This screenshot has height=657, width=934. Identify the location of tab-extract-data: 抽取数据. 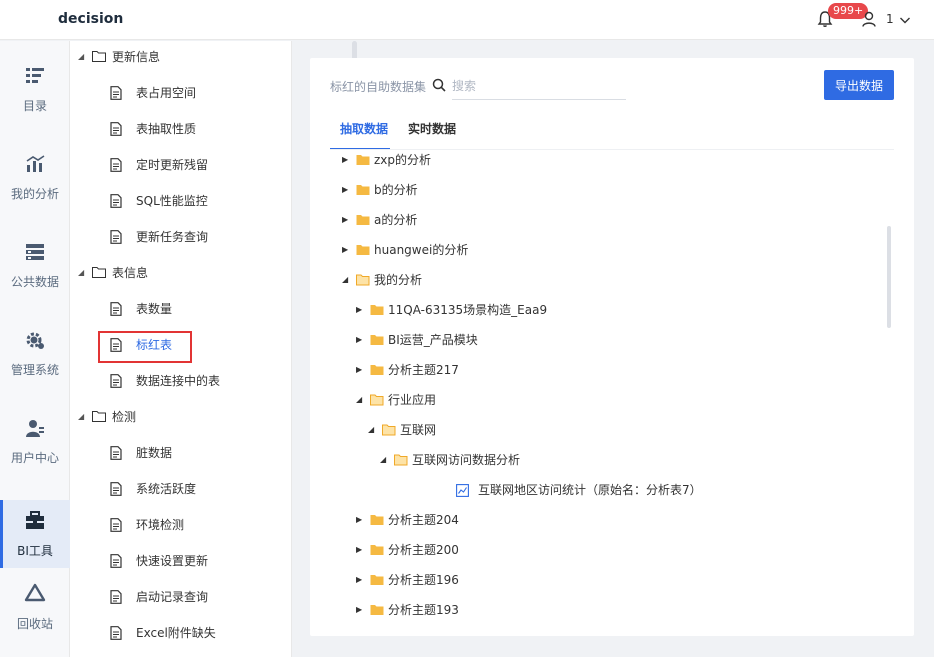
(360, 135).